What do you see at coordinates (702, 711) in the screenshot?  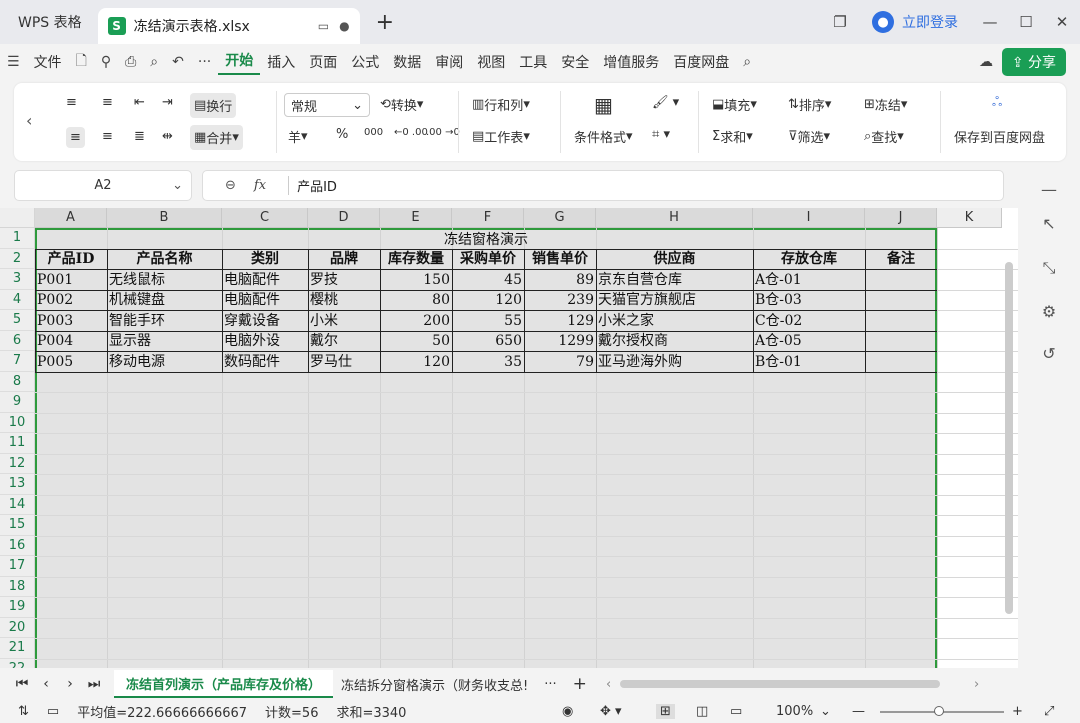 I see `page-layout-icon: ◫` at bounding box center [702, 711].